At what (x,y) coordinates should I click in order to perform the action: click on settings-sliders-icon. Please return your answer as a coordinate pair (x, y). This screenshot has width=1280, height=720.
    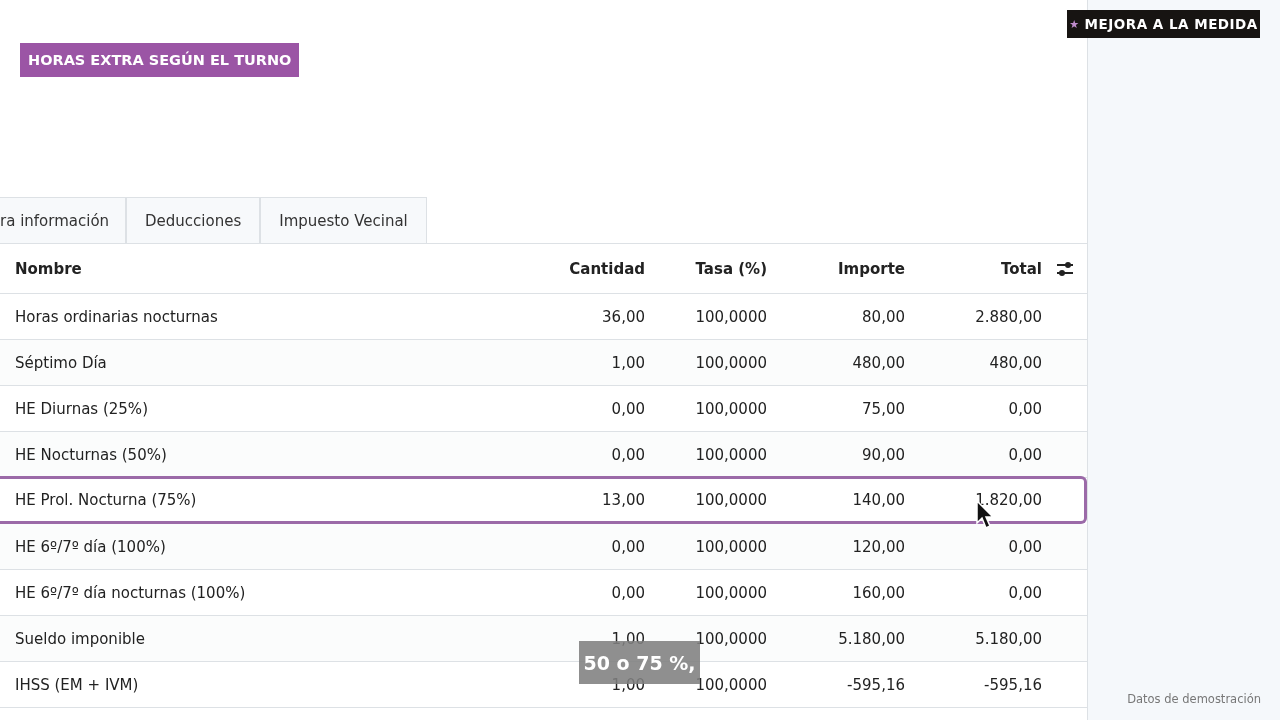
    Looking at the image, I should click on (1064, 268).